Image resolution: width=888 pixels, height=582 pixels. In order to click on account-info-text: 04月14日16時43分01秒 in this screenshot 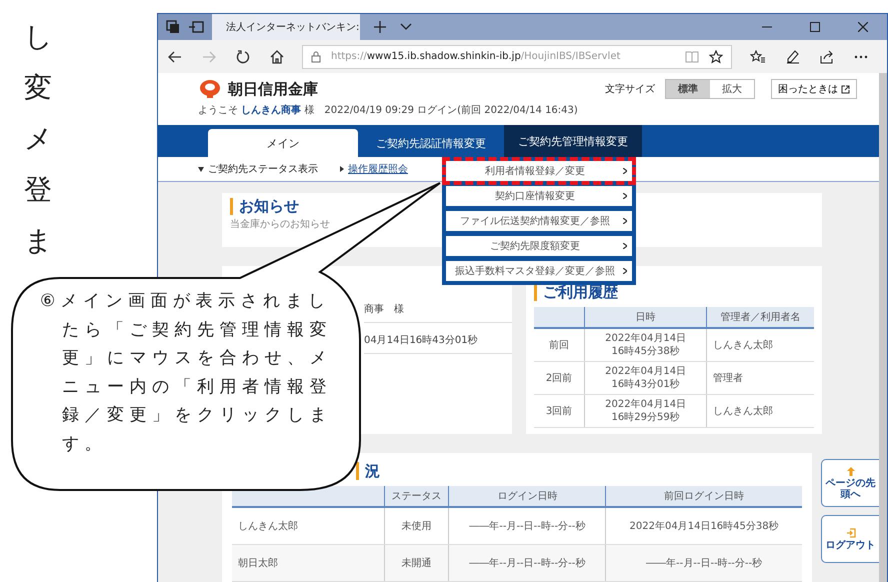, I will do `click(438, 343)`.